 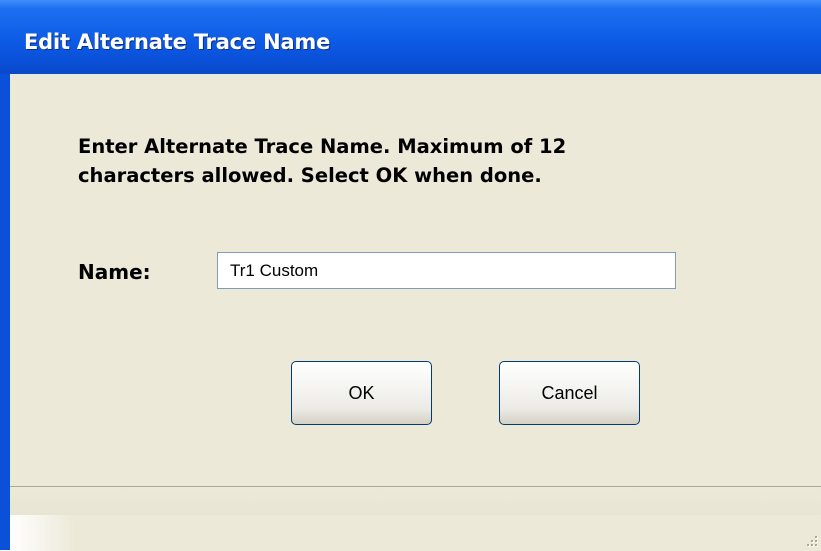 I want to click on ok-button: OK, so click(x=361, y=393).